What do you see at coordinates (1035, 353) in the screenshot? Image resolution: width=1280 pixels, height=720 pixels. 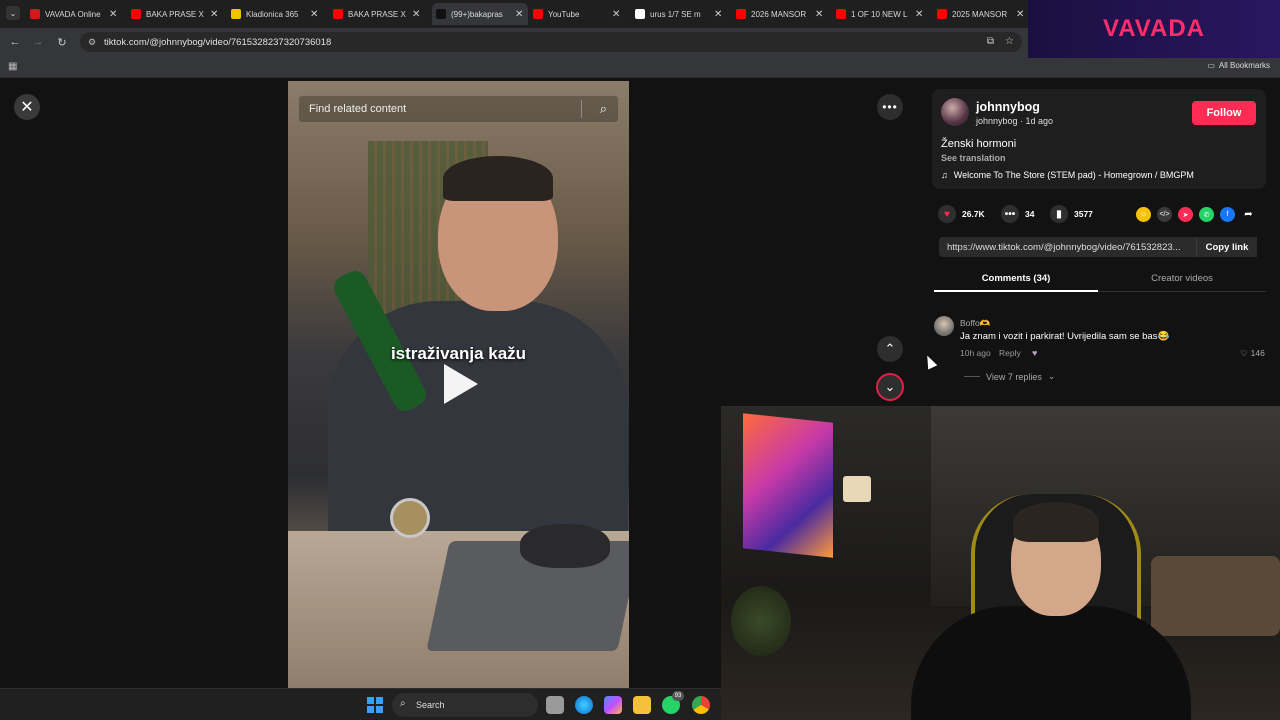 I see `creator-liked-icon: ♥` at bounding box center [1035, 353].